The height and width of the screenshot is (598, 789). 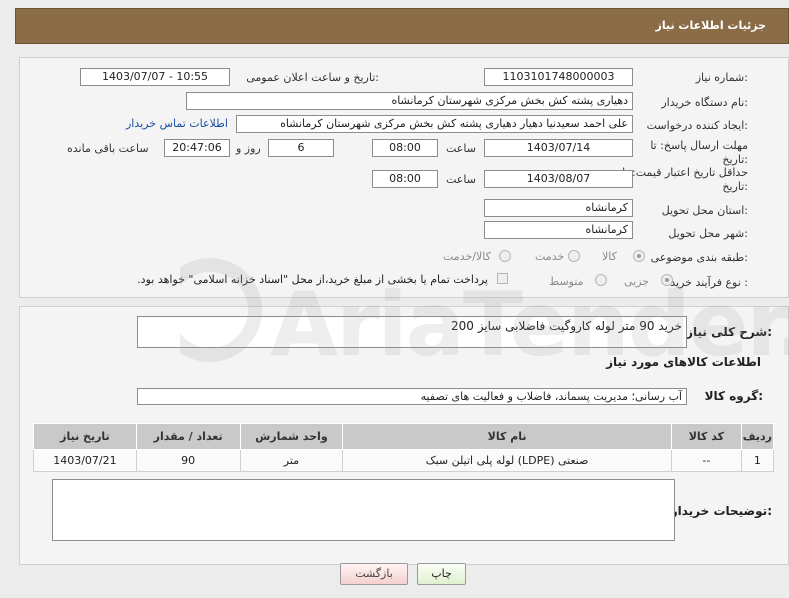 What do you see at coordinates (108, 148) in the screenshot?
I see `remaining-time-label: ساعت باقی مانده` at bounding box center [108, 148].